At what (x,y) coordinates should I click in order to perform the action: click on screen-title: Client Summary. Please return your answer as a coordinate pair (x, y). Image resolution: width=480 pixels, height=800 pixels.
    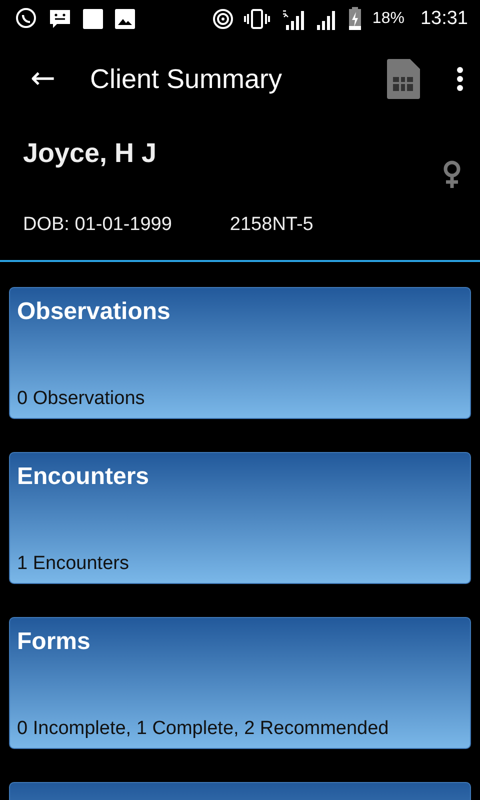
    Looking at the image, I should click on (186, 79).